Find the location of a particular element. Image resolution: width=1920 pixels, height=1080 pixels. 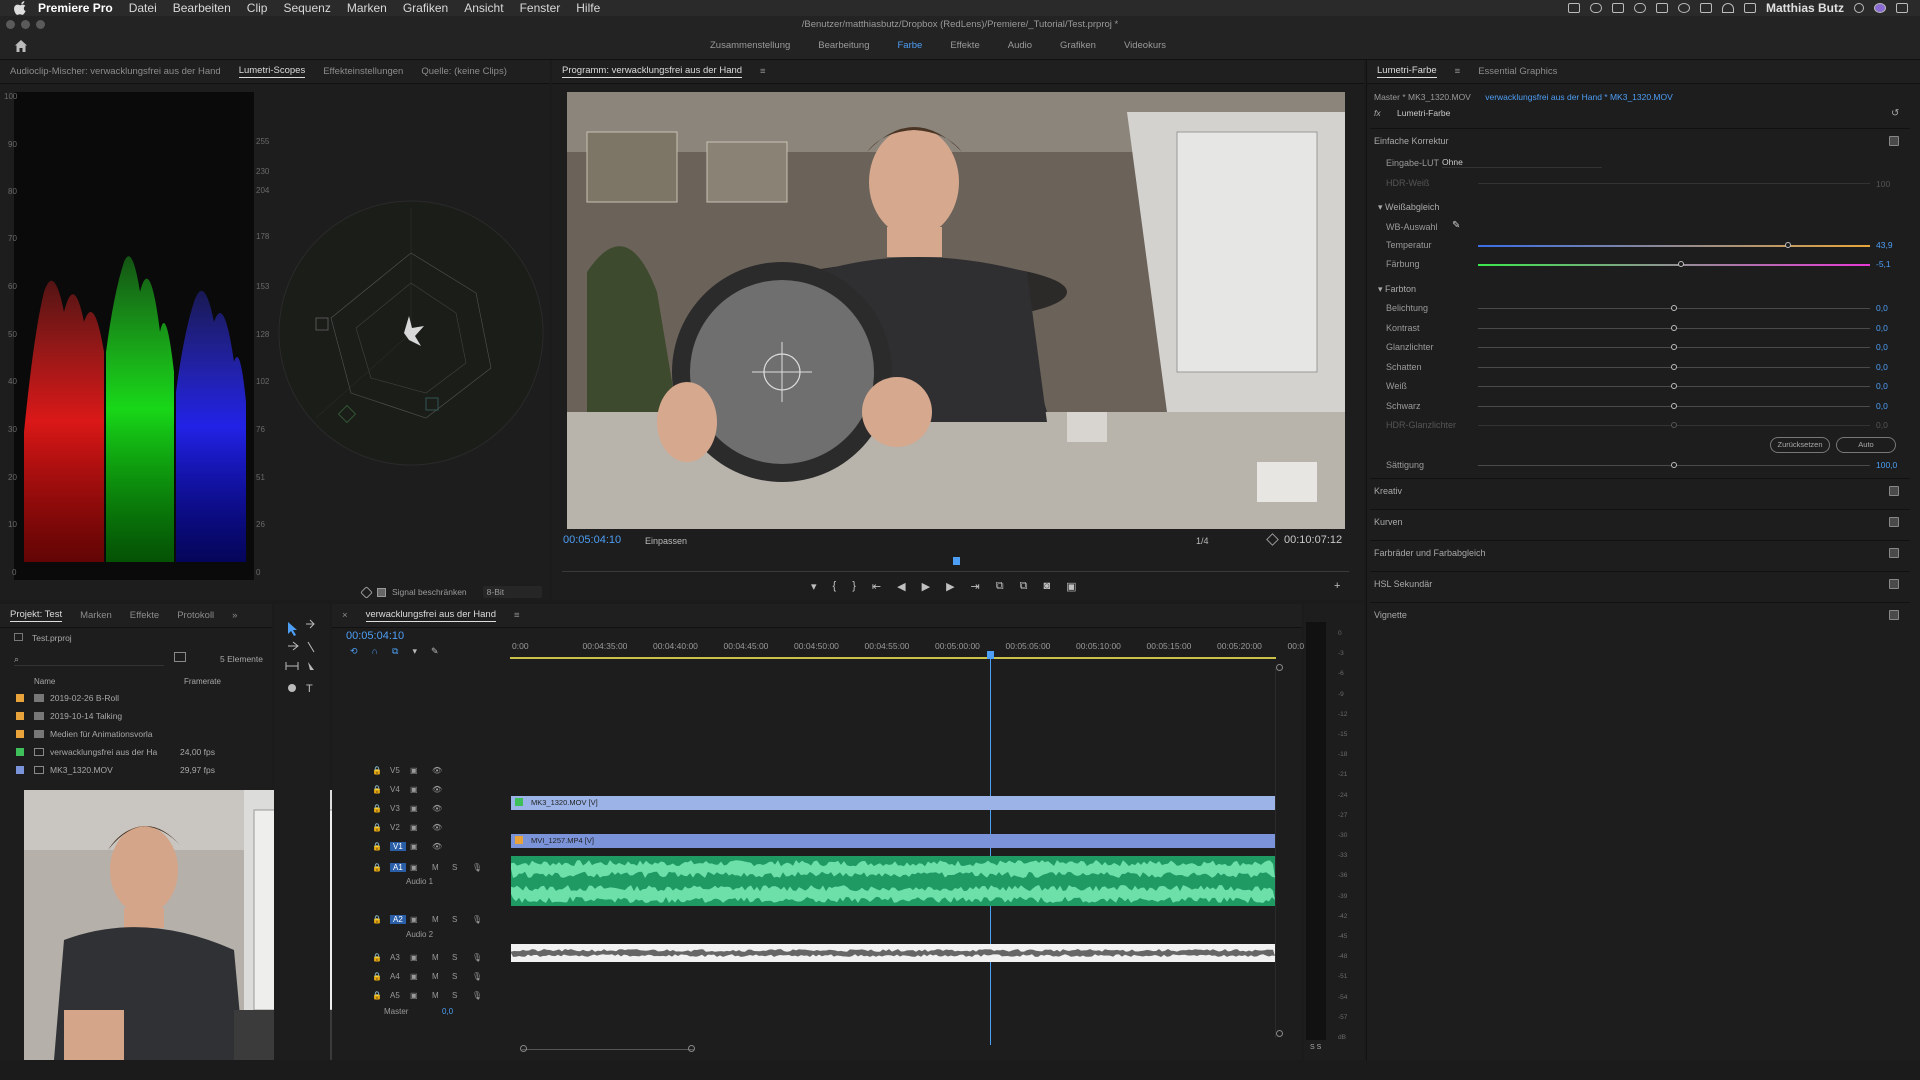

menu-hilfe: Hilfe is located at coordinates (588, 8).